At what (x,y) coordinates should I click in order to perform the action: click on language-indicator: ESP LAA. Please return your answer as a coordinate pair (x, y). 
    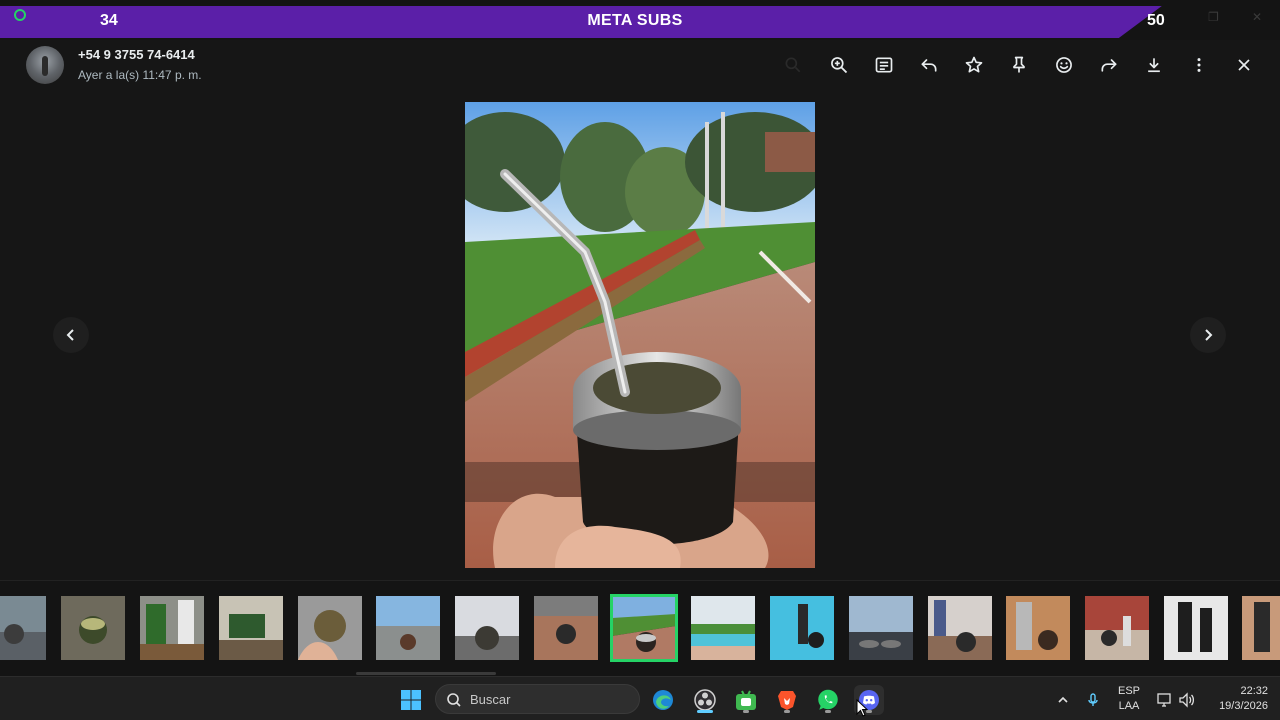
    Looking at the image, I should click on (1129, 698).